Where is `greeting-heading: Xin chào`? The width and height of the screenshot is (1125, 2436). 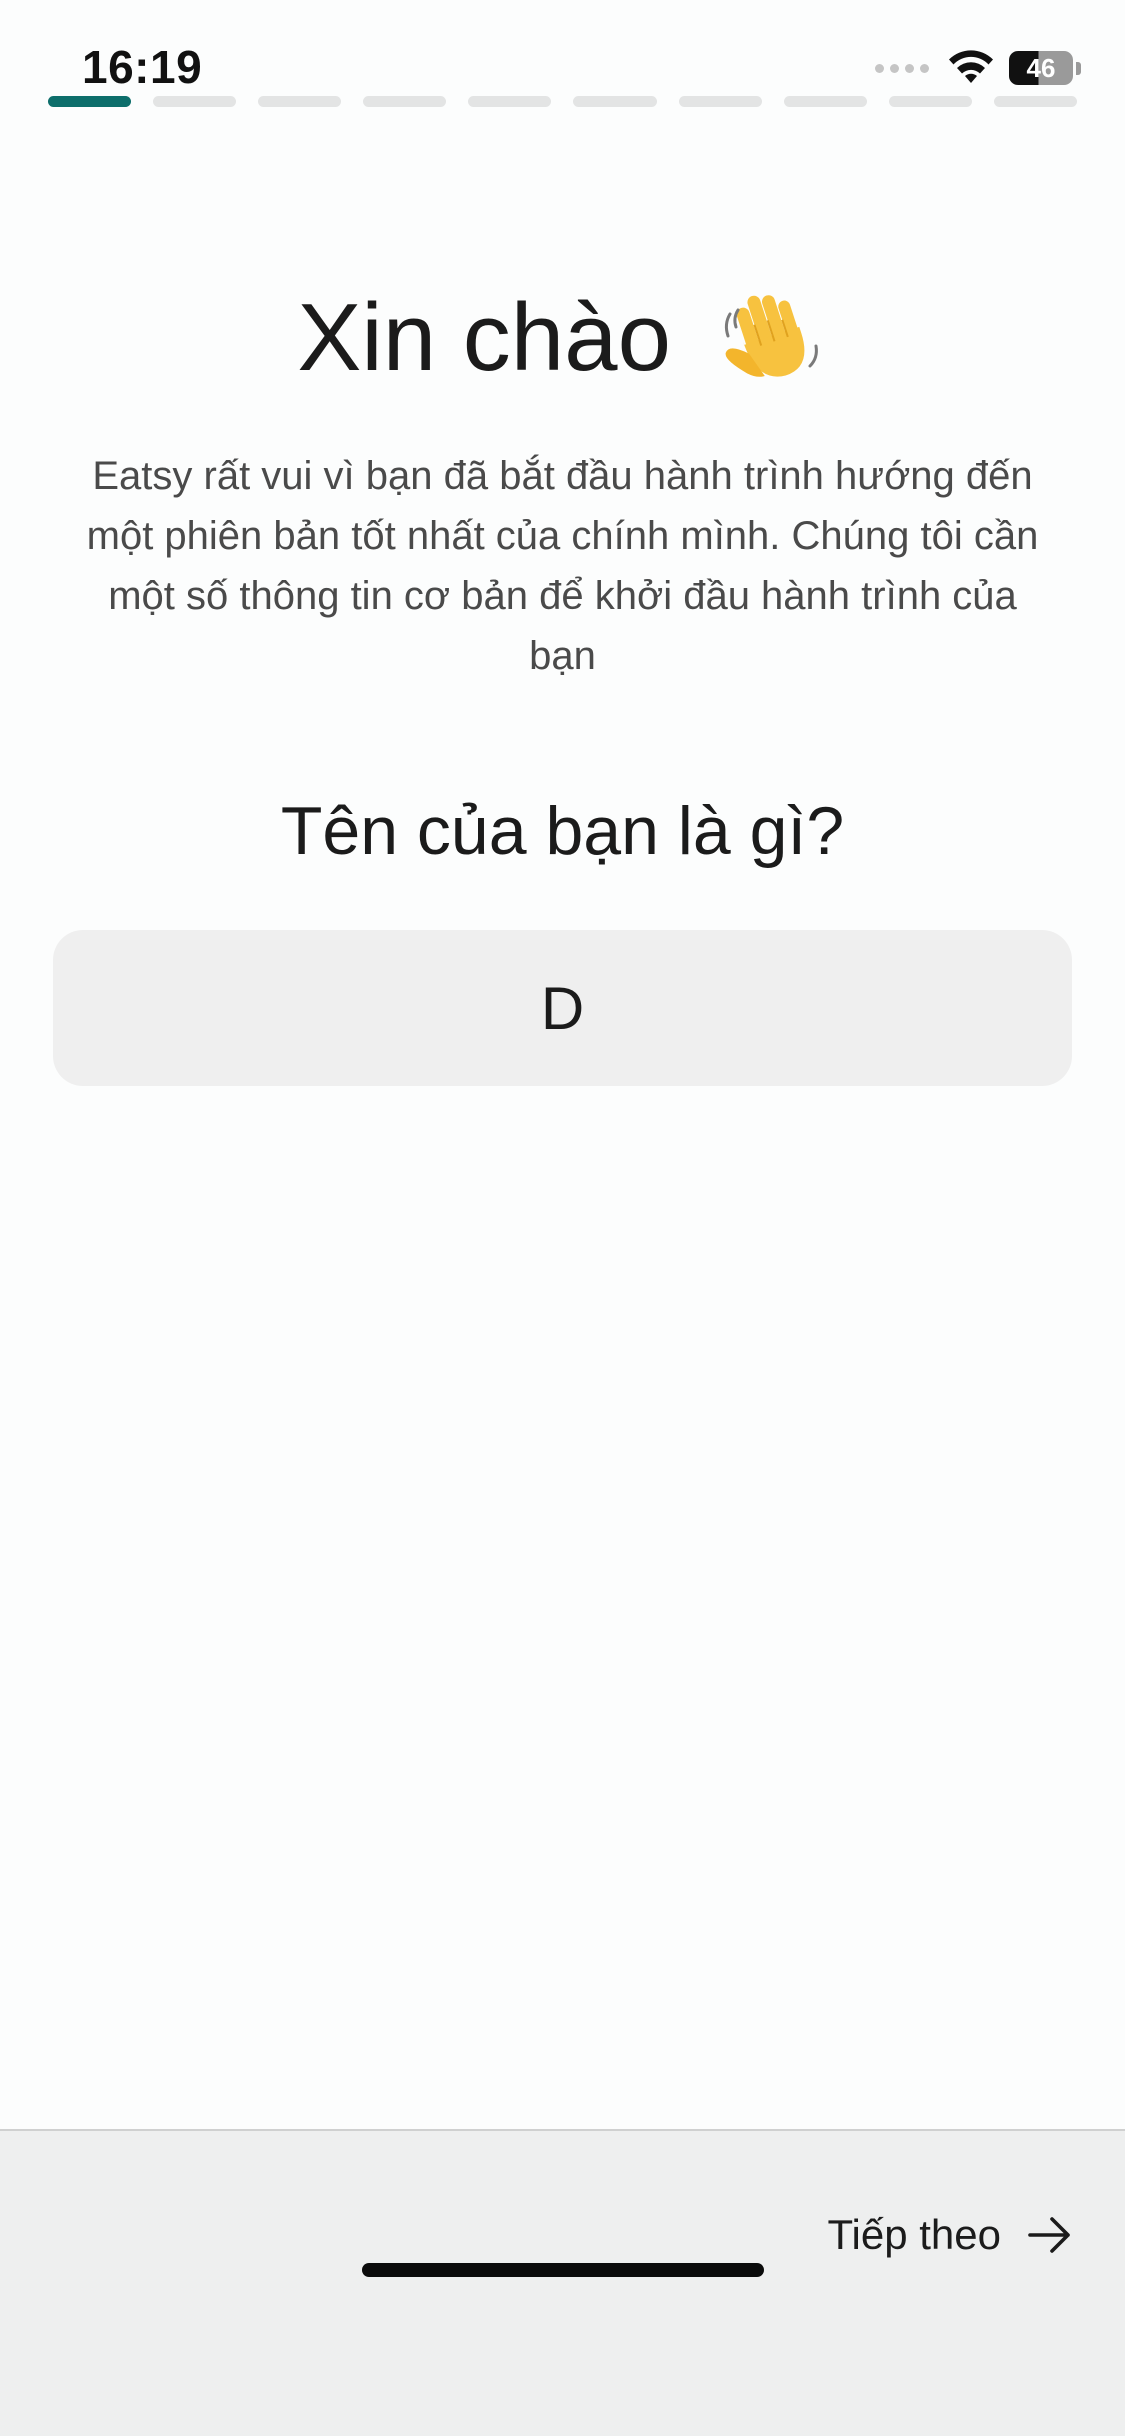 greeting-heading: Xin chào is located at coordinates (562, 338).